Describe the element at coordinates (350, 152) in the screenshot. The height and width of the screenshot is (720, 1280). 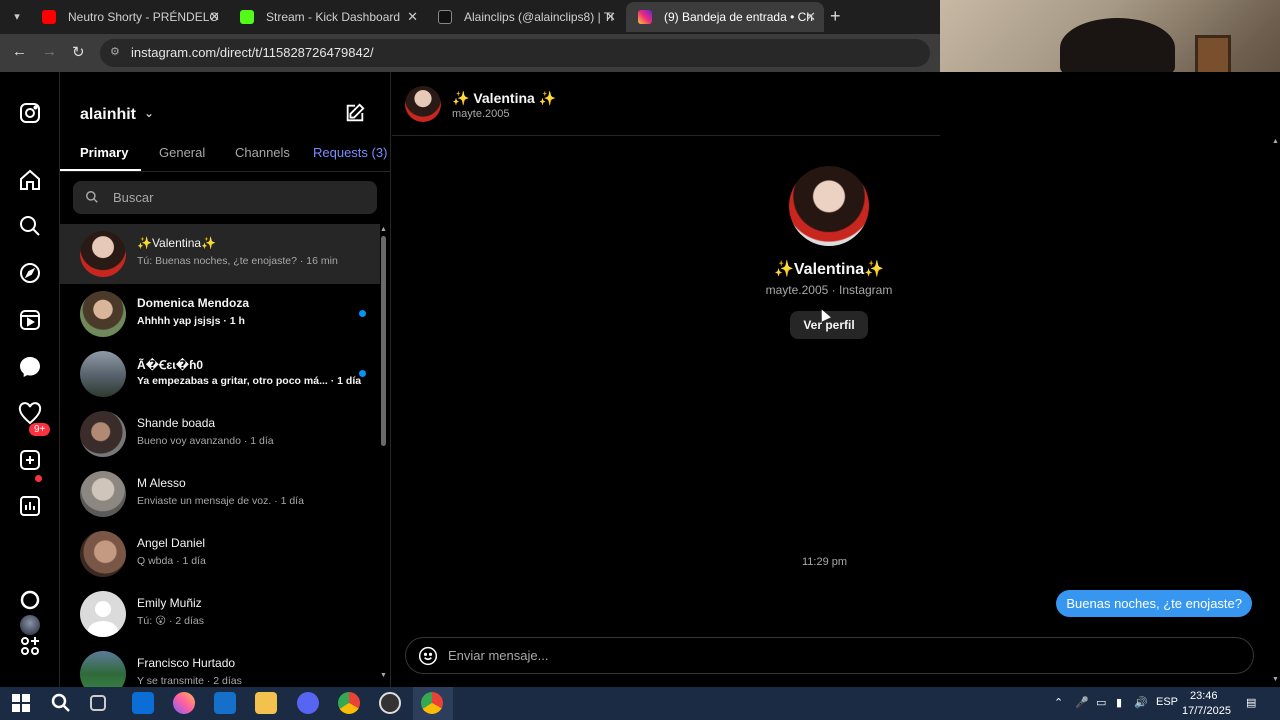
I see `tab-requests: Requests (3)` at that location.